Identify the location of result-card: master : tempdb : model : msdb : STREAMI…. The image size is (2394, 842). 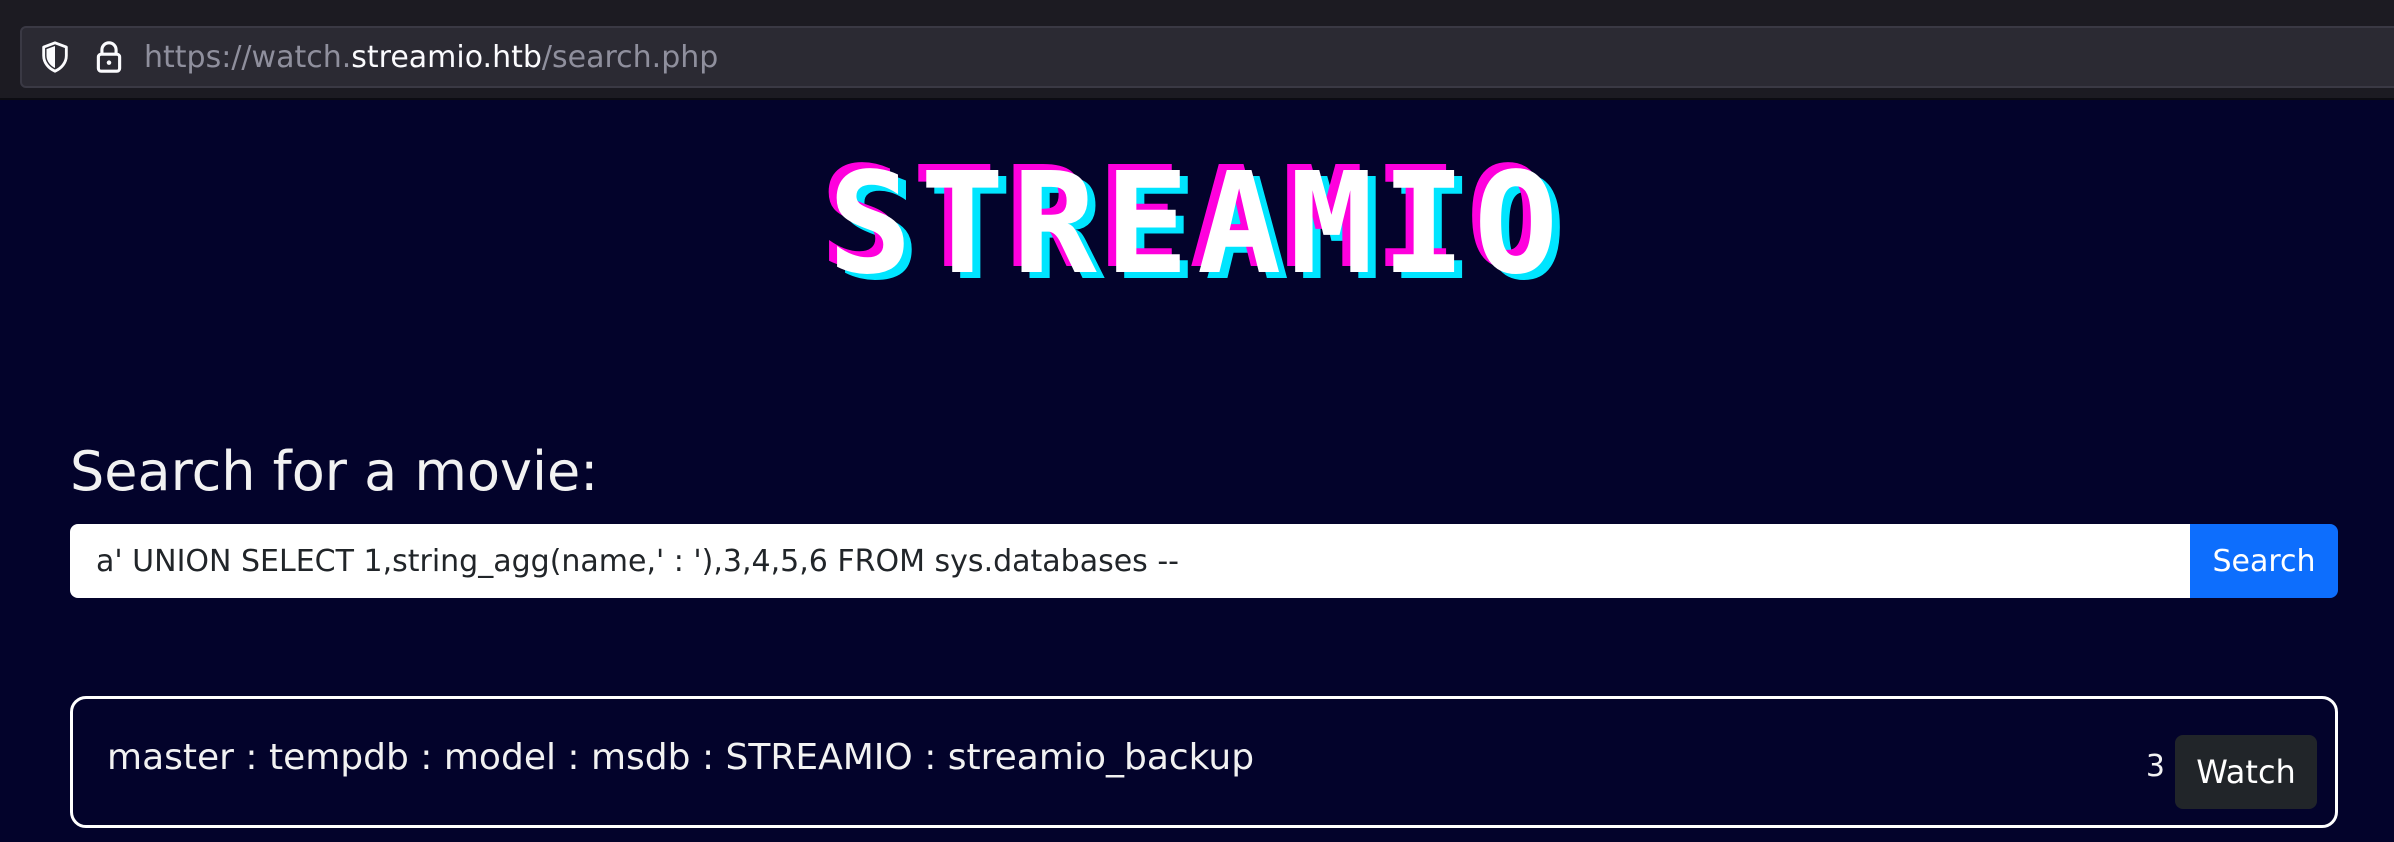
(1204, 762).